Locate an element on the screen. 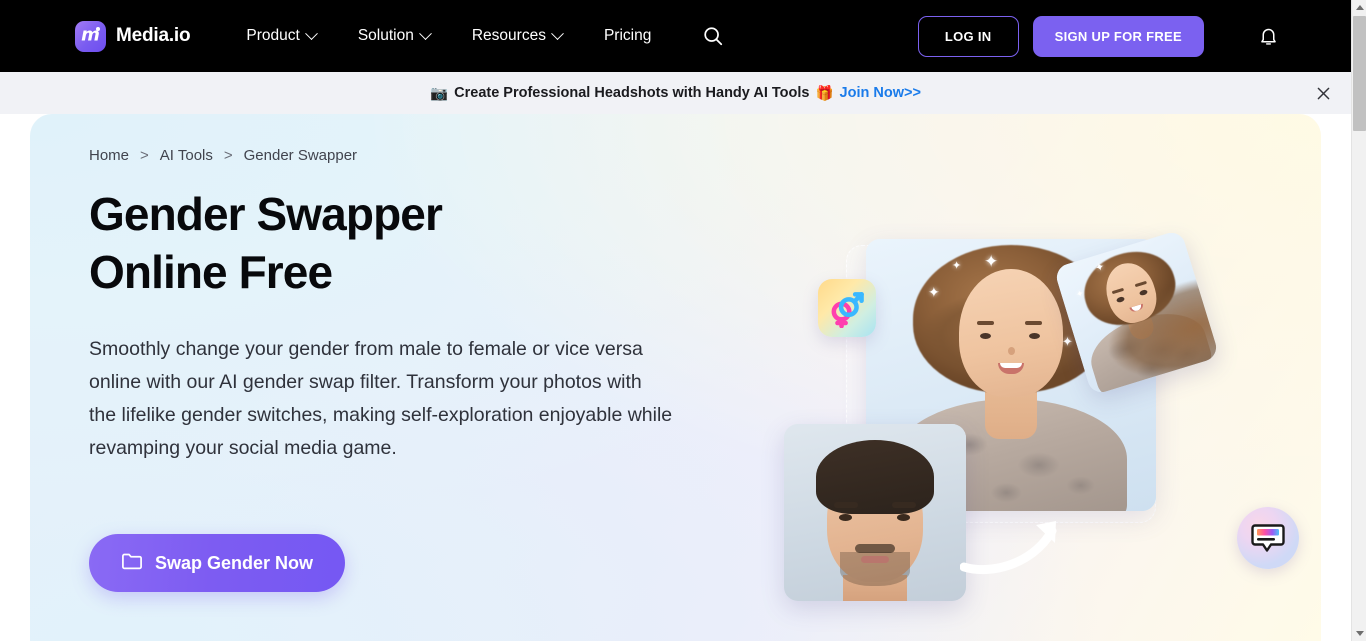 Image resolution: width=1366 pixels, height=641 pixels. media-io-logo-icon: m is located at coordinates (90, 36).